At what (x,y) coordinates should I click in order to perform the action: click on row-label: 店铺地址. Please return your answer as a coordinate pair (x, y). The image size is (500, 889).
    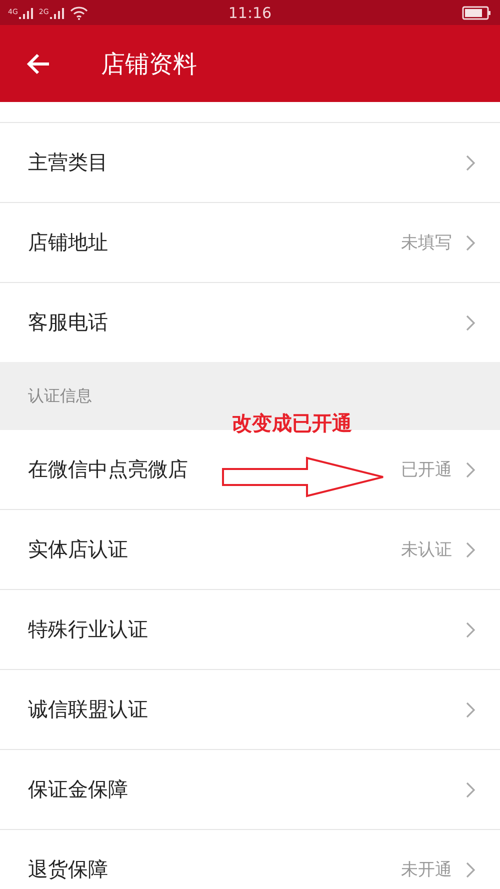
    Looking at the image, I should click on (68, 242).